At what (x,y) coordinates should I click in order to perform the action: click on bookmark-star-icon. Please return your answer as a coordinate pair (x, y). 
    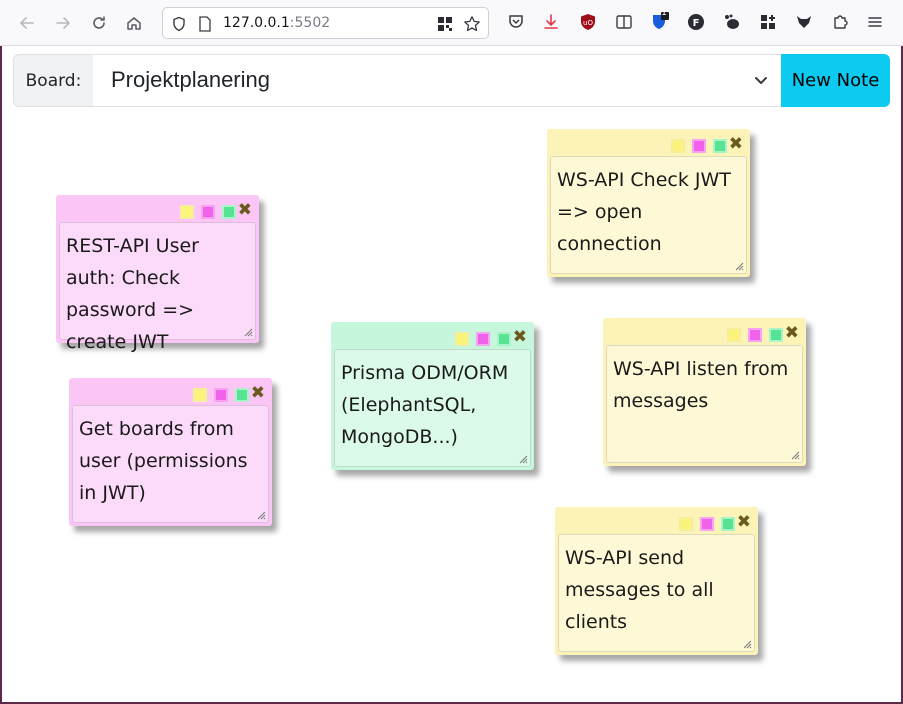
    Looking at the image, I should click on (472, 24).